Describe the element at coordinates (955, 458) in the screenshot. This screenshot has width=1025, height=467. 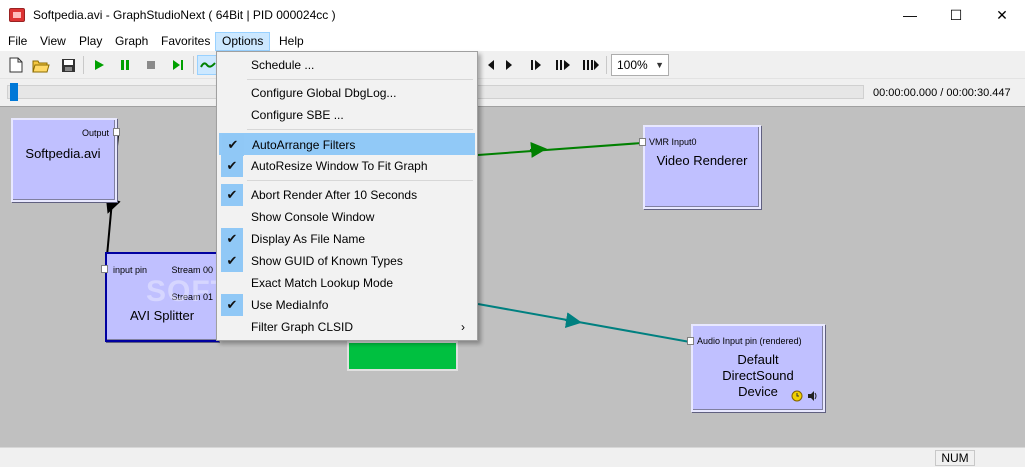
I see `num-lock-indicator: NUM` at that location.